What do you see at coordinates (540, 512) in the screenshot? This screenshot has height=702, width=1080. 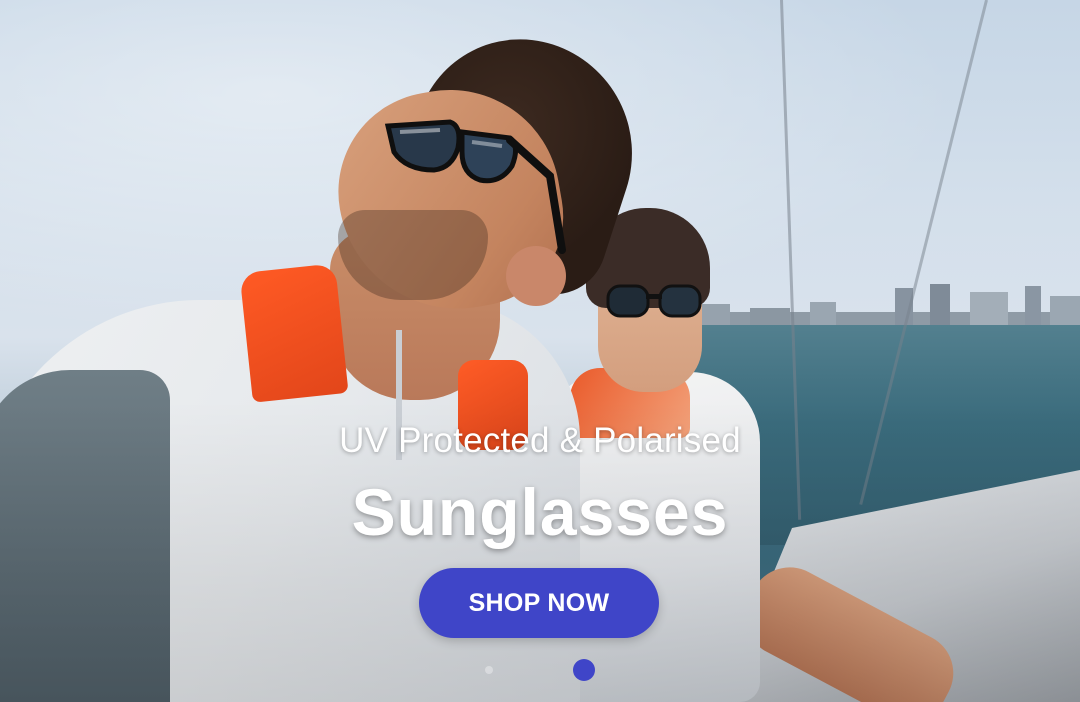 I see `hero-title: Sunglasses` at bounding box center [540, 512].